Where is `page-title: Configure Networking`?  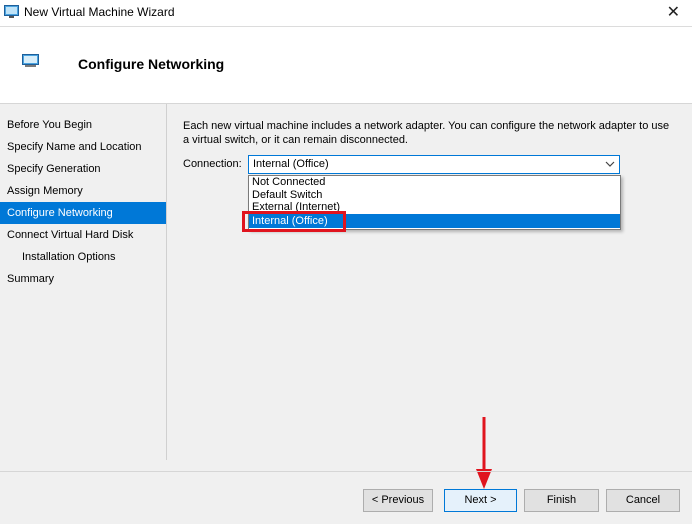
page-title: Configure Networking is located at coordinates (151, 64).